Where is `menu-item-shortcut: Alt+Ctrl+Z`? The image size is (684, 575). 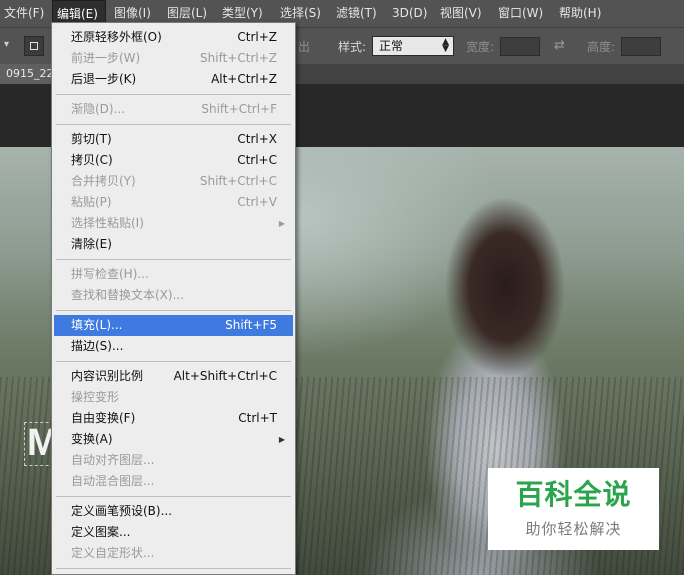 menu-item-shortcut: Alt+Ctrl+Z is located at coordinates (244, 79).